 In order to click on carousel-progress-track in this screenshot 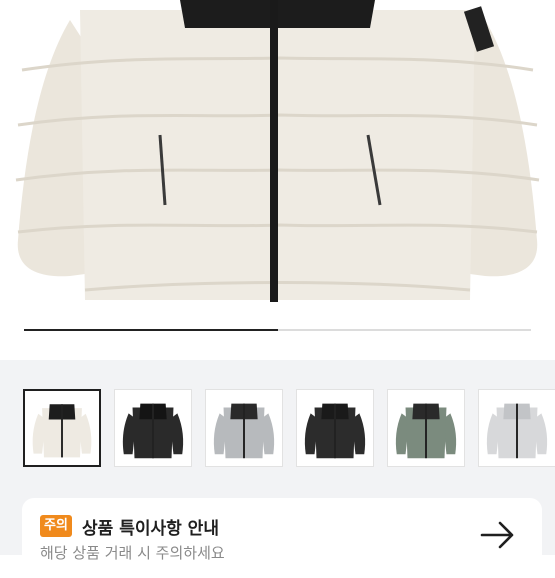, I will do `click(277, 330)`.